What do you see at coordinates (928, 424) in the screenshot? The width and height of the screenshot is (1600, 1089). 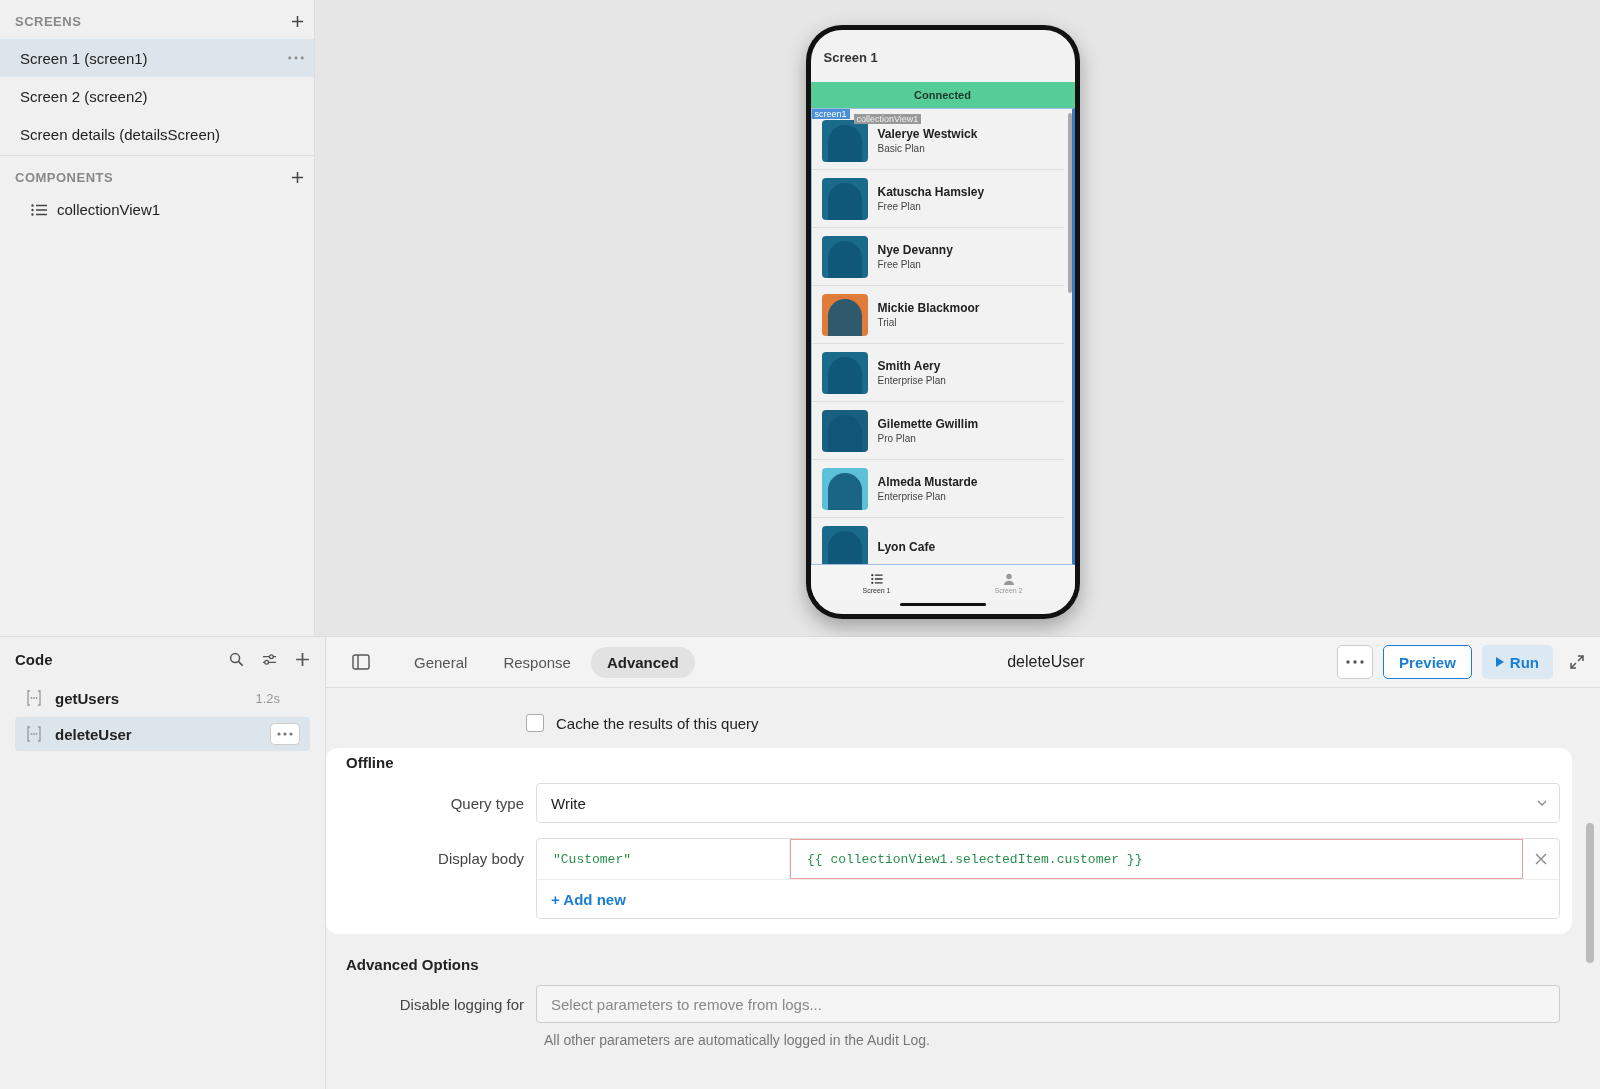 I see `user-name: Gilemette Gwillim` at bounding box center [928, 424].